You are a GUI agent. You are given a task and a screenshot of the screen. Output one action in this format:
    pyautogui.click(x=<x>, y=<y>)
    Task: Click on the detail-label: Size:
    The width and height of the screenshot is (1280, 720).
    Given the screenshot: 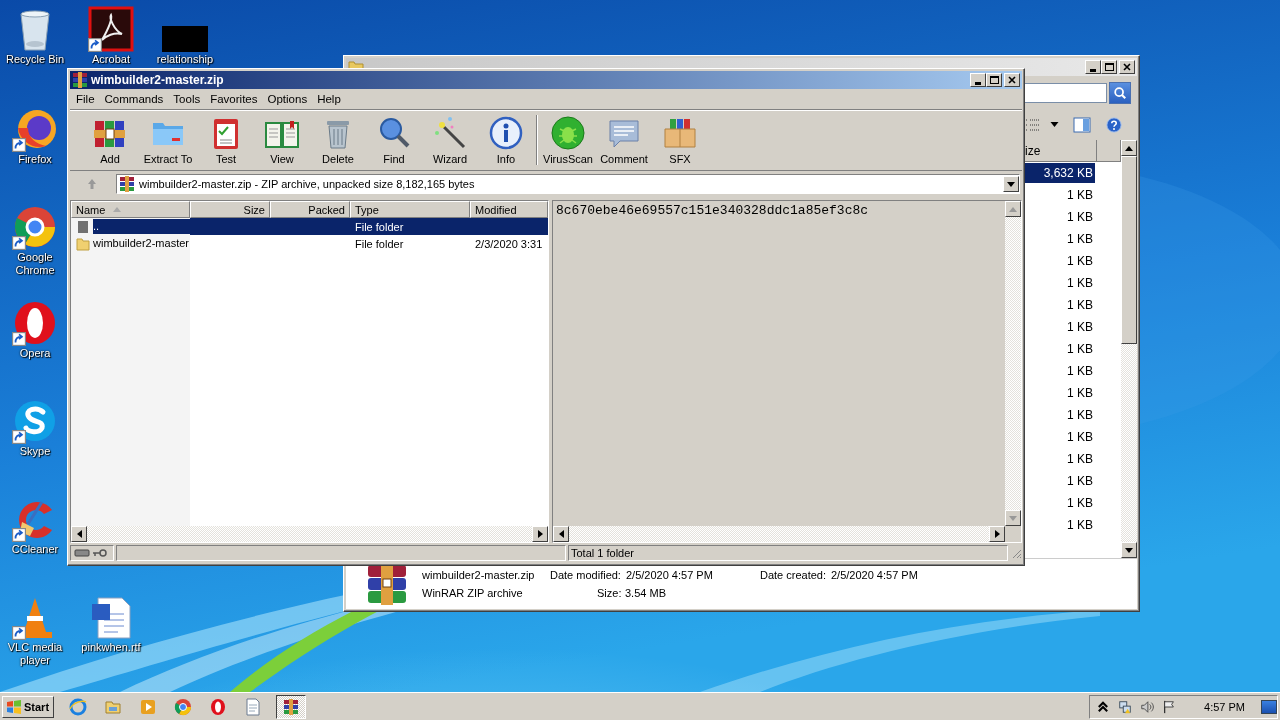 What is the action you would take?
    pyautogui.click(x=610, y=593)
    